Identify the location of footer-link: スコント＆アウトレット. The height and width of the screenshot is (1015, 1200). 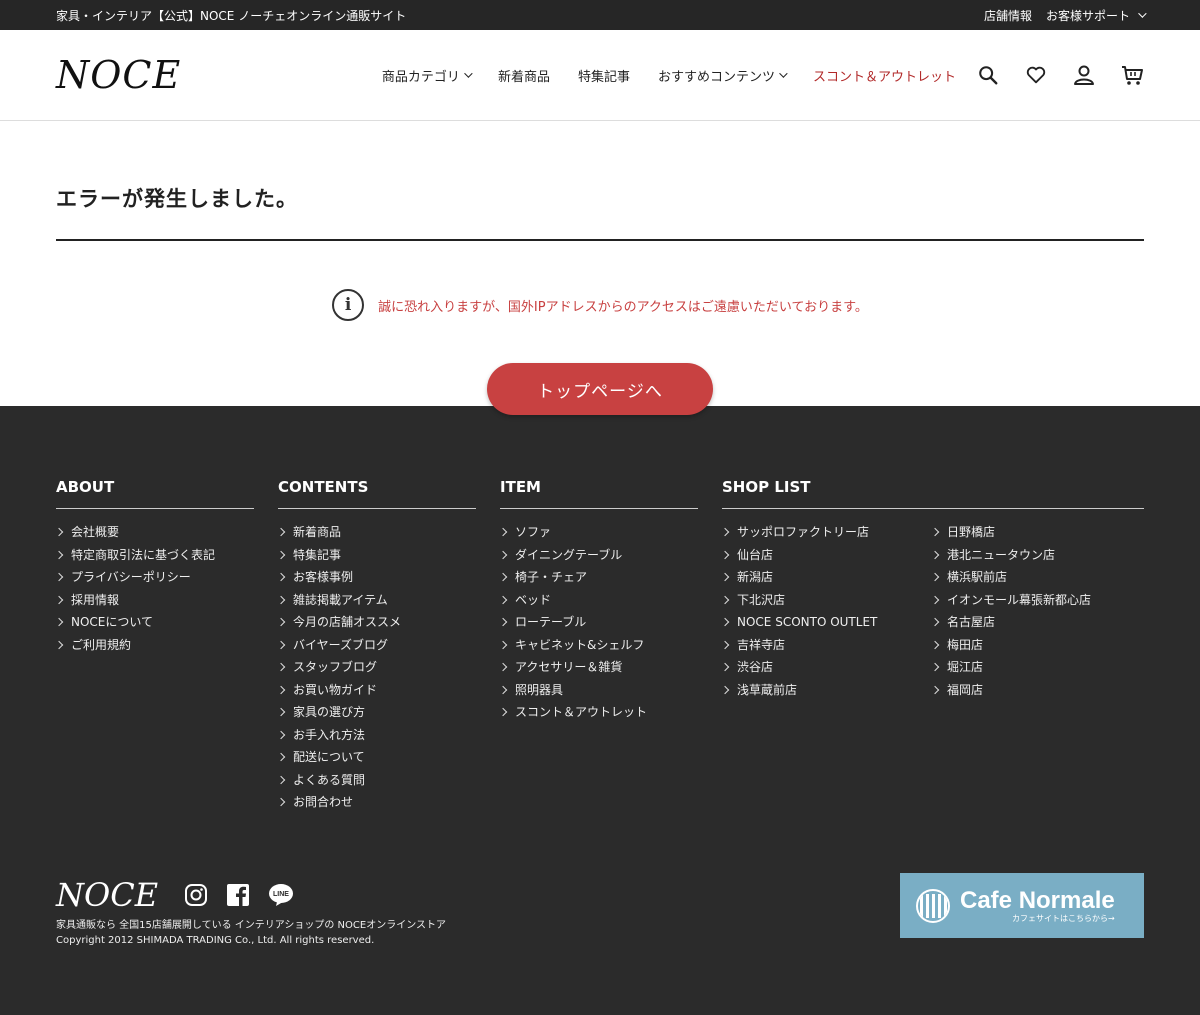
(599, 712).